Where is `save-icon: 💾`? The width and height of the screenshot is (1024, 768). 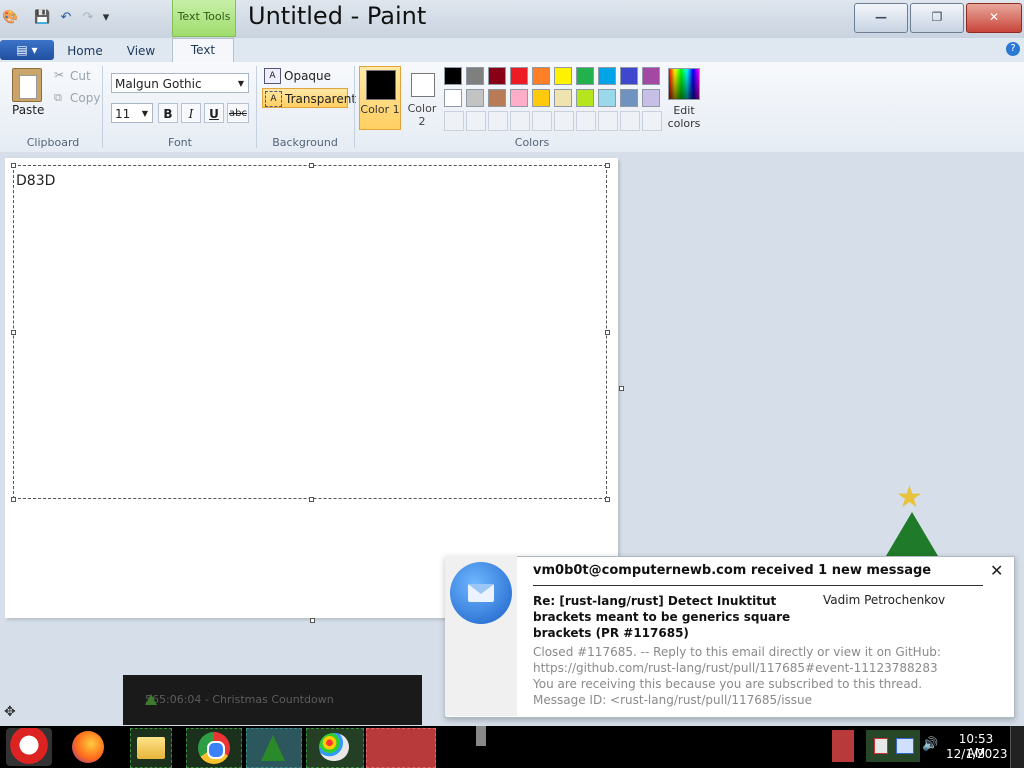 save-icon: 💾 is located at coordinates (42, 18).